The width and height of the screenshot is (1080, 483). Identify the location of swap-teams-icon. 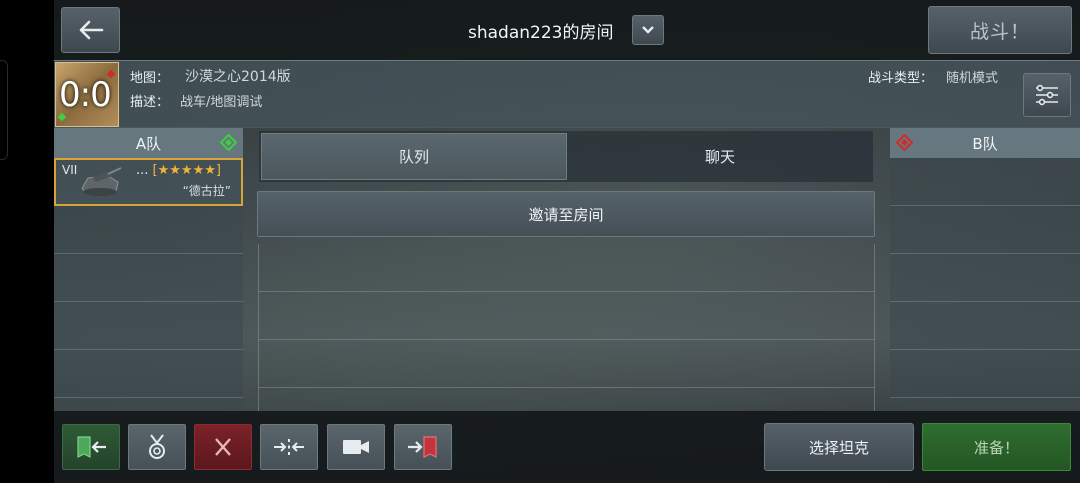
(289, 447).